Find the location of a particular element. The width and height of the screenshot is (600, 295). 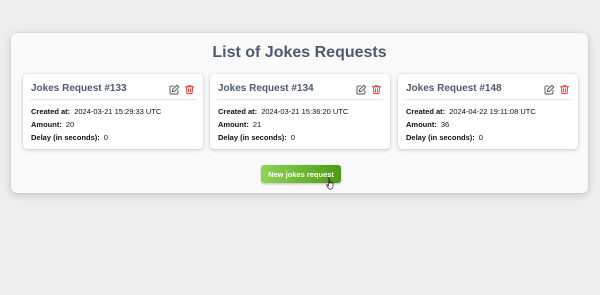

card-title: Jokes Request #134 is located at coordinates (266, 88).